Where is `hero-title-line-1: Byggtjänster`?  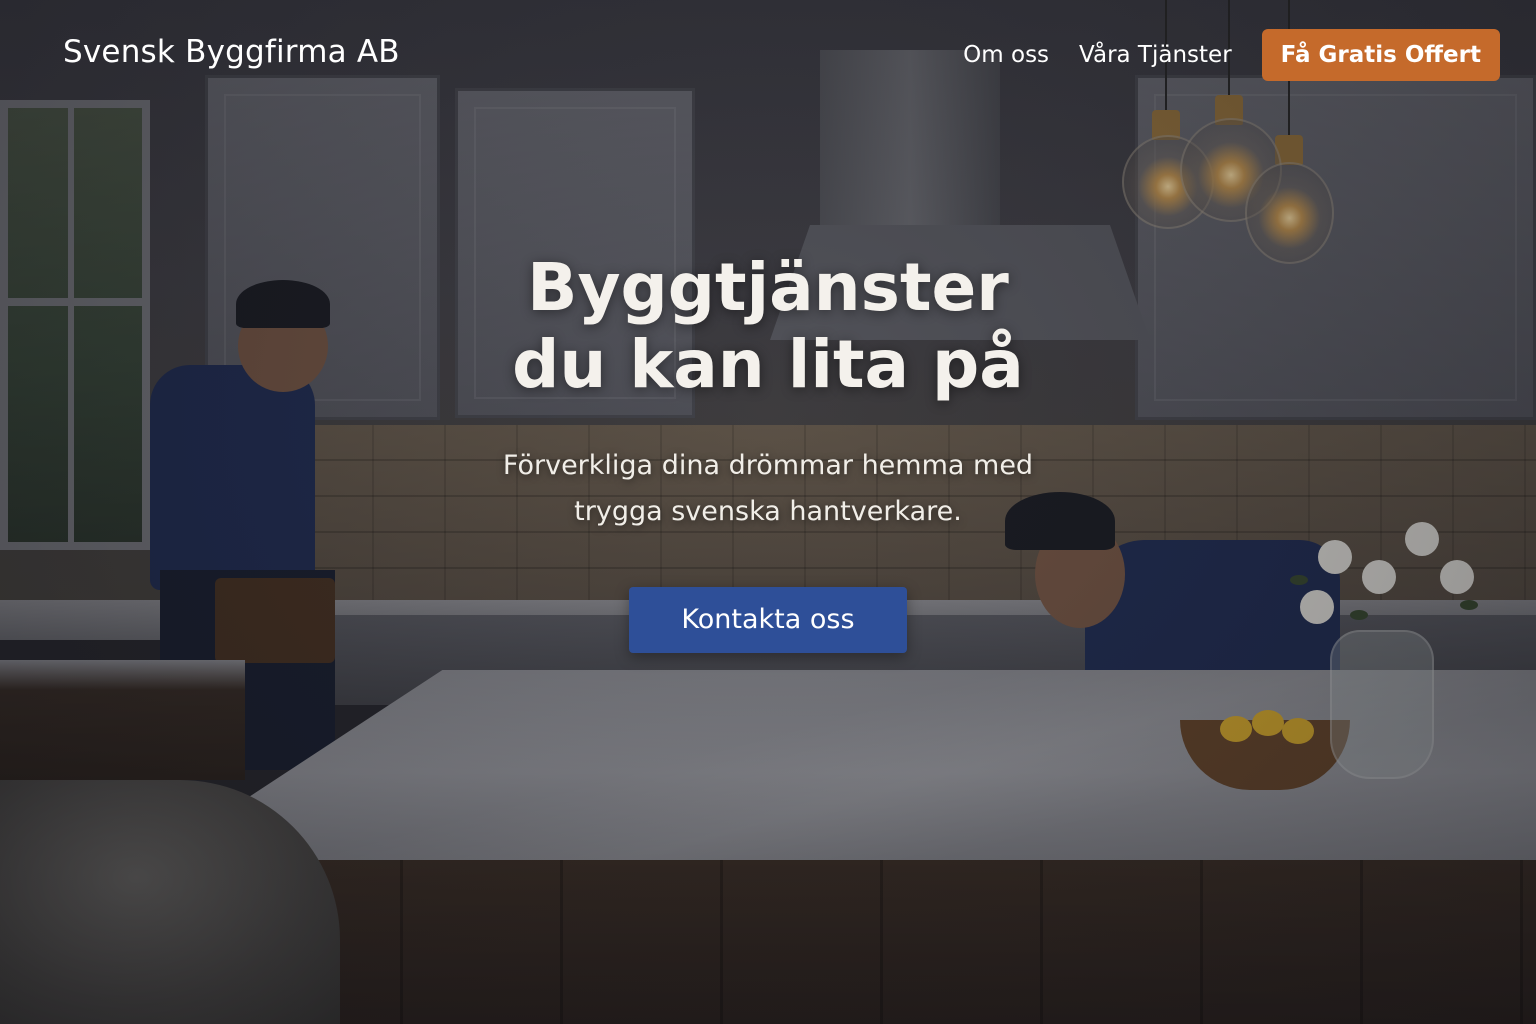 hero-title-line-1: Byggtjänster is located at coordinates (768, 287).